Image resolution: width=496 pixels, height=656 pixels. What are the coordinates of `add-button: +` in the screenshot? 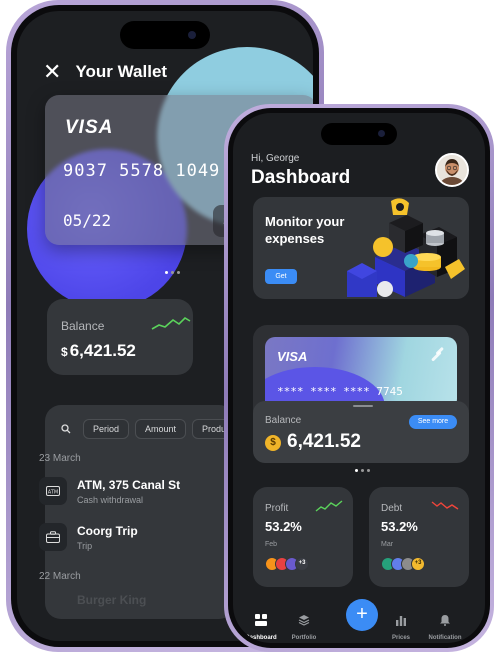 It's located at (362, 615).